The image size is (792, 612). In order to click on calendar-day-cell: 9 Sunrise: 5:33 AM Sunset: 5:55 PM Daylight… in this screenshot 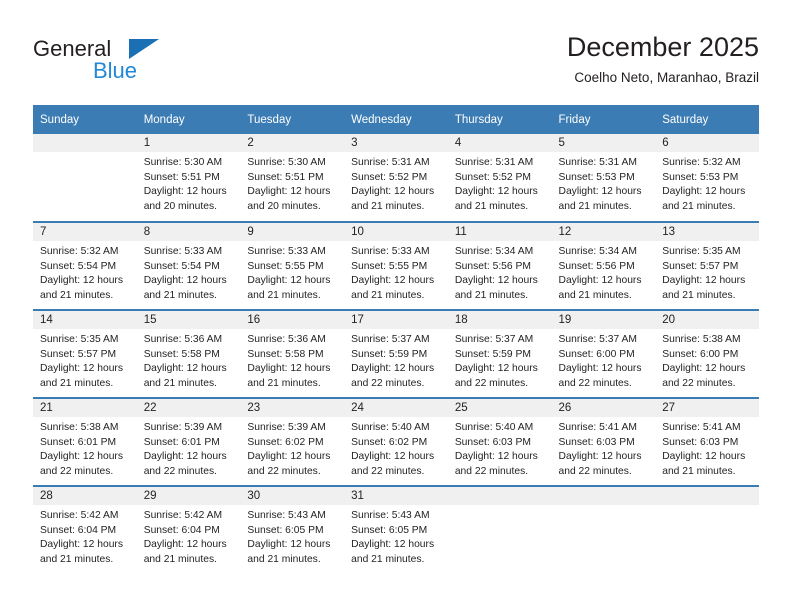, I will do `click(292, 265)`.